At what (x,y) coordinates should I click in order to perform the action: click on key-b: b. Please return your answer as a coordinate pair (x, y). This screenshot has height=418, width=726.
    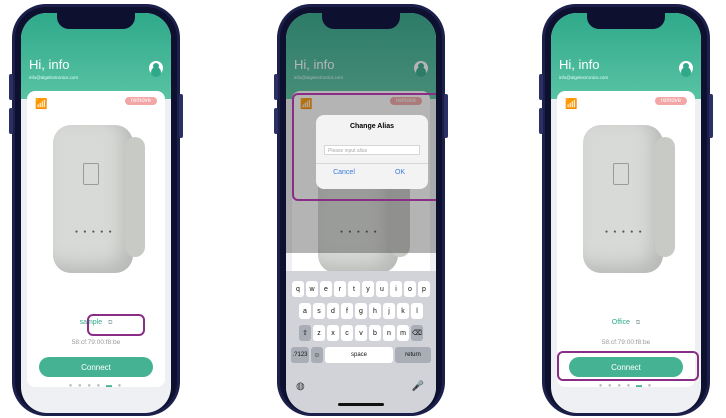
    Looking at the image, I should click on (375, 333).